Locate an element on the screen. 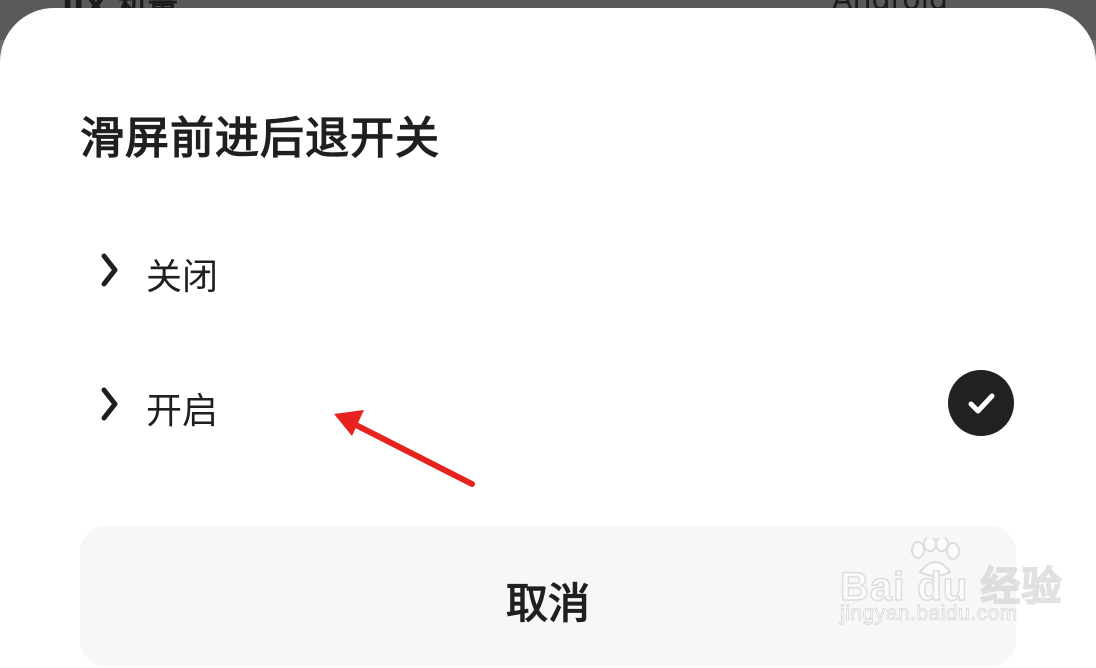 Image resolution: width=1096 pixels, height=668 pixels. option-on-label: 开启 is located at coordinates (182, 411).